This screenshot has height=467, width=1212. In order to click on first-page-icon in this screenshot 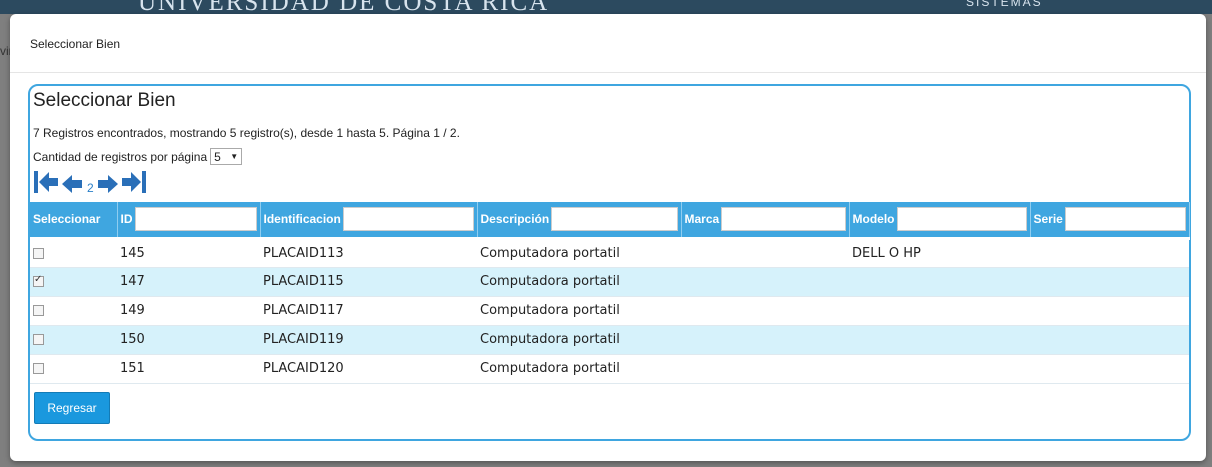, I will do `click(46, 182)`.